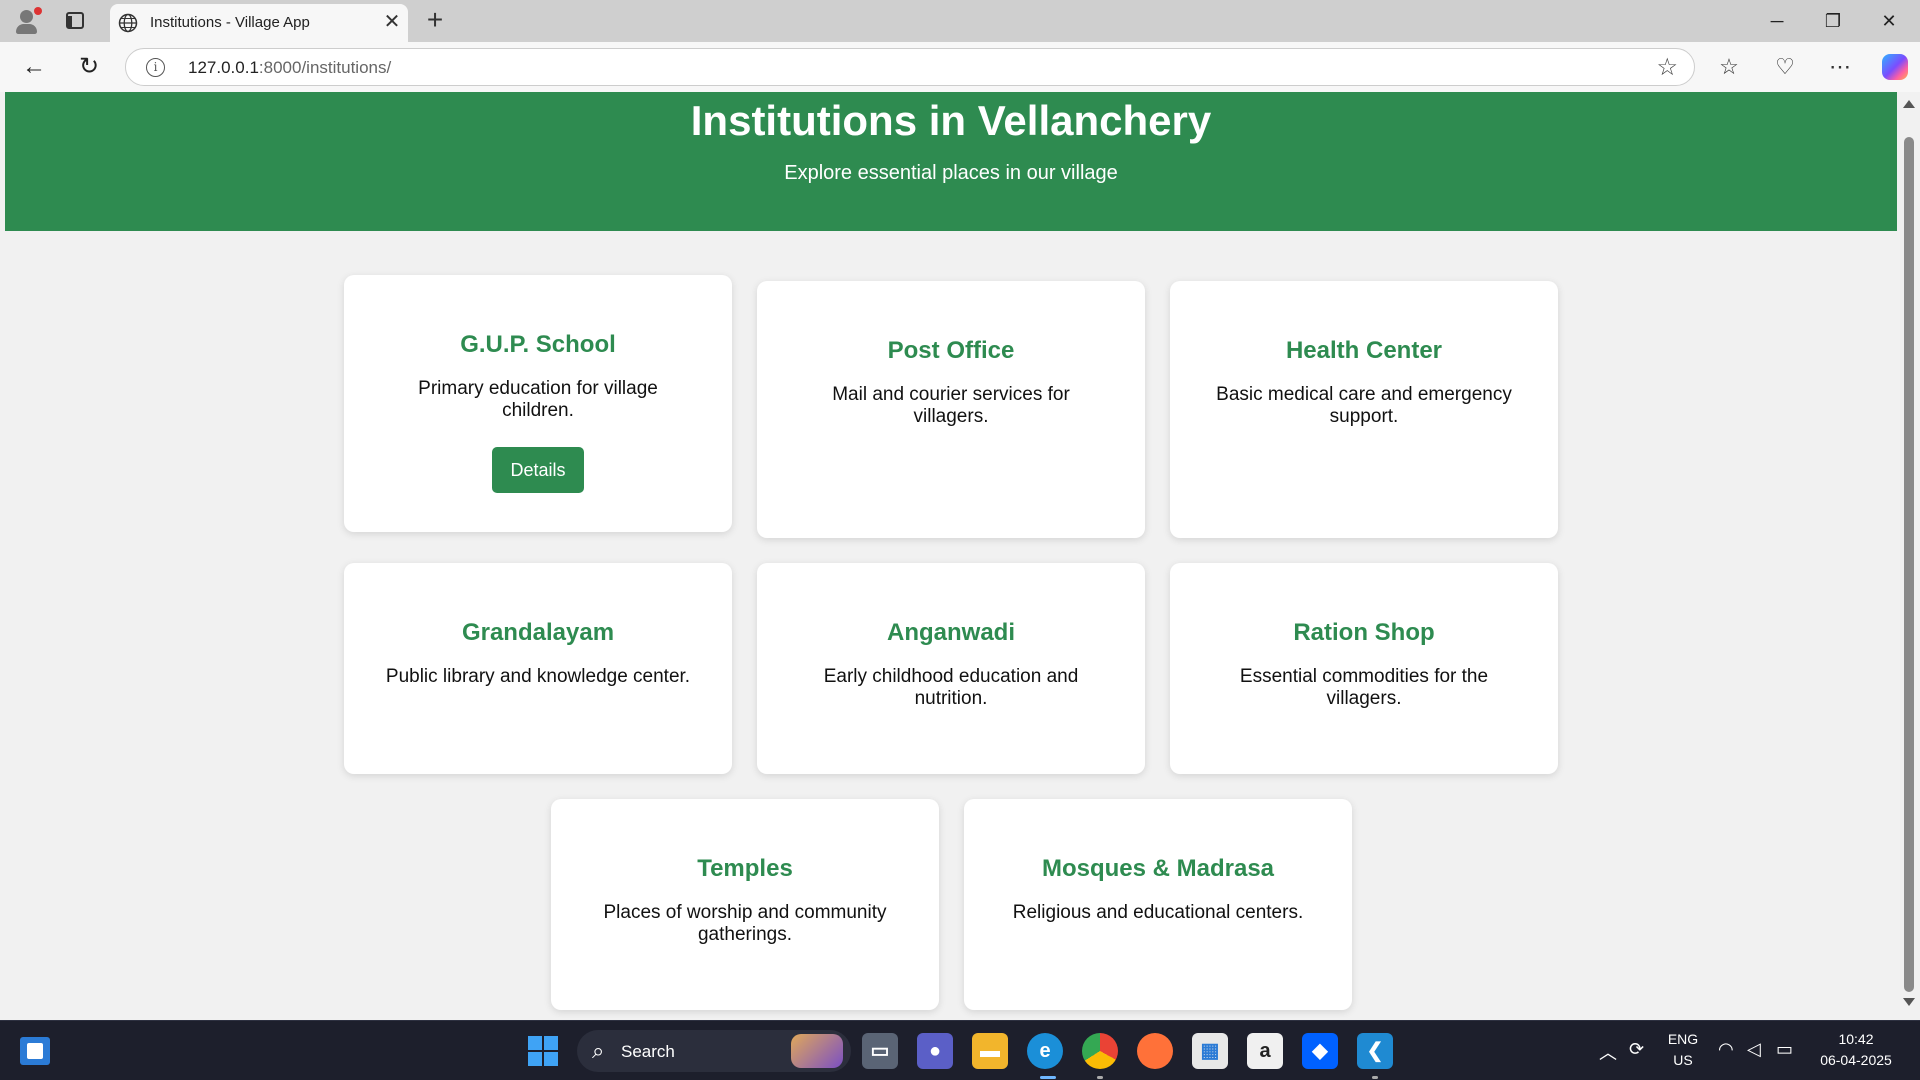 This screenshot has height=1080, width=1920. Describe the element at coordinates (1320, 1051) in the screenshot. I see `dropbox-icon: ◆` at that location.